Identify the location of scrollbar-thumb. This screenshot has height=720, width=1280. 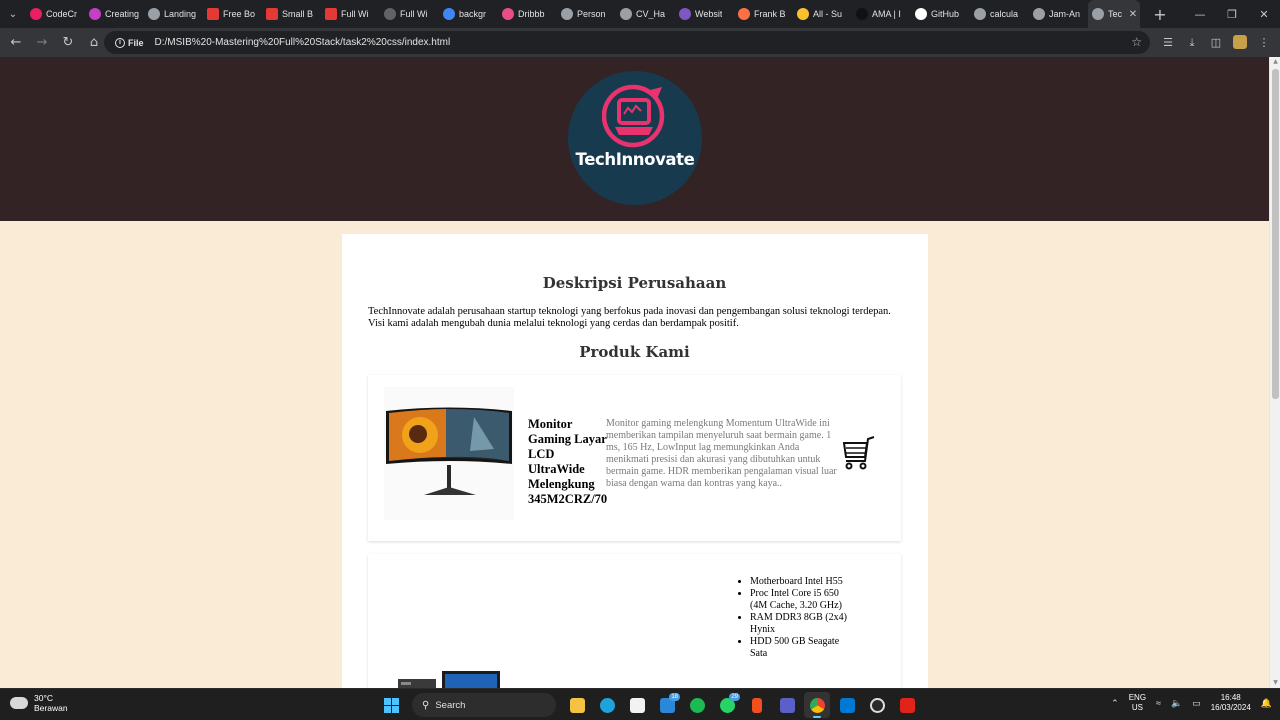
(1275, 234).